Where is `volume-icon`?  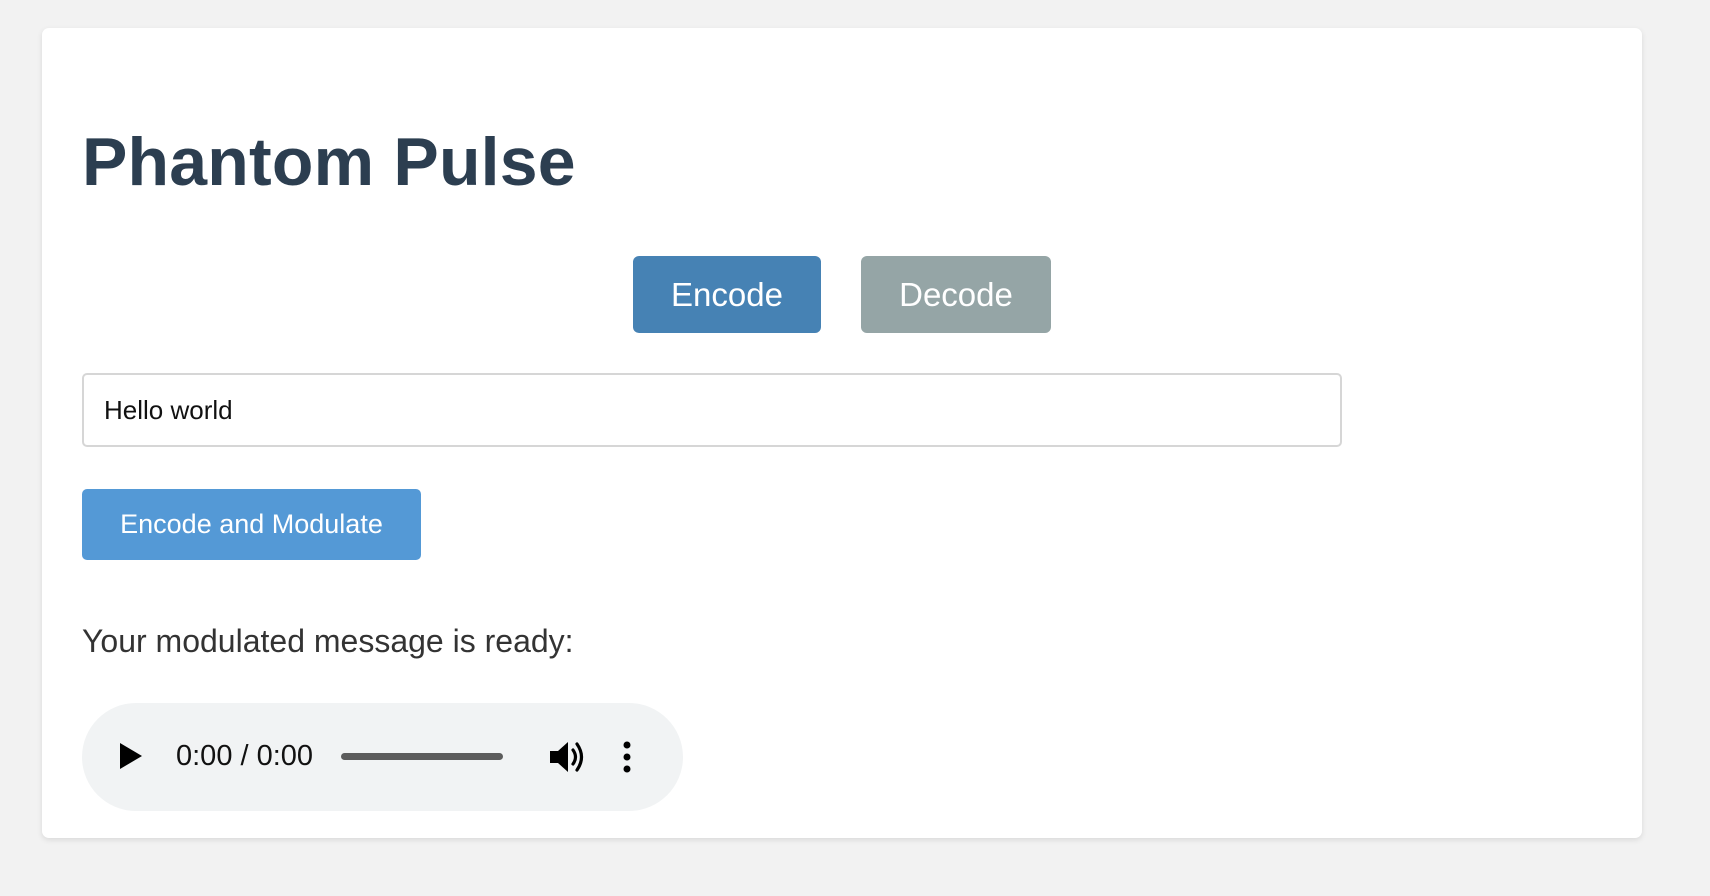 volume-icon is located at coordinates (567, 757).